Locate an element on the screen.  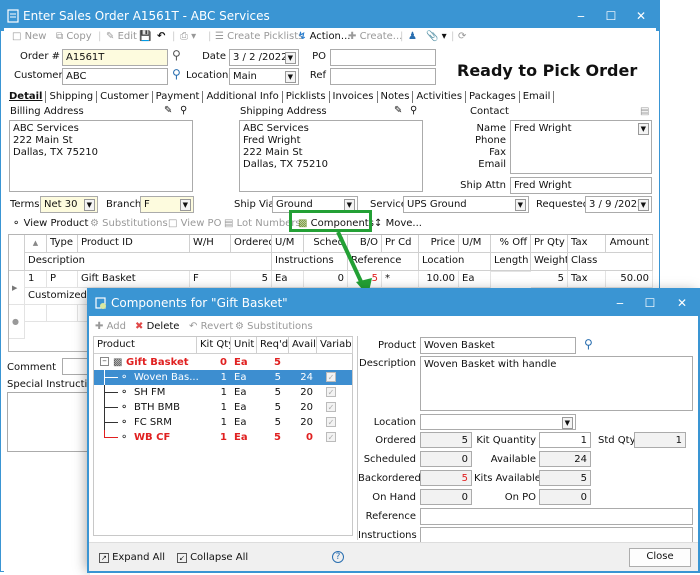
tree-row: – ▩ Gift Basket 0 Ea 5 is located at coordinates (223, 362).